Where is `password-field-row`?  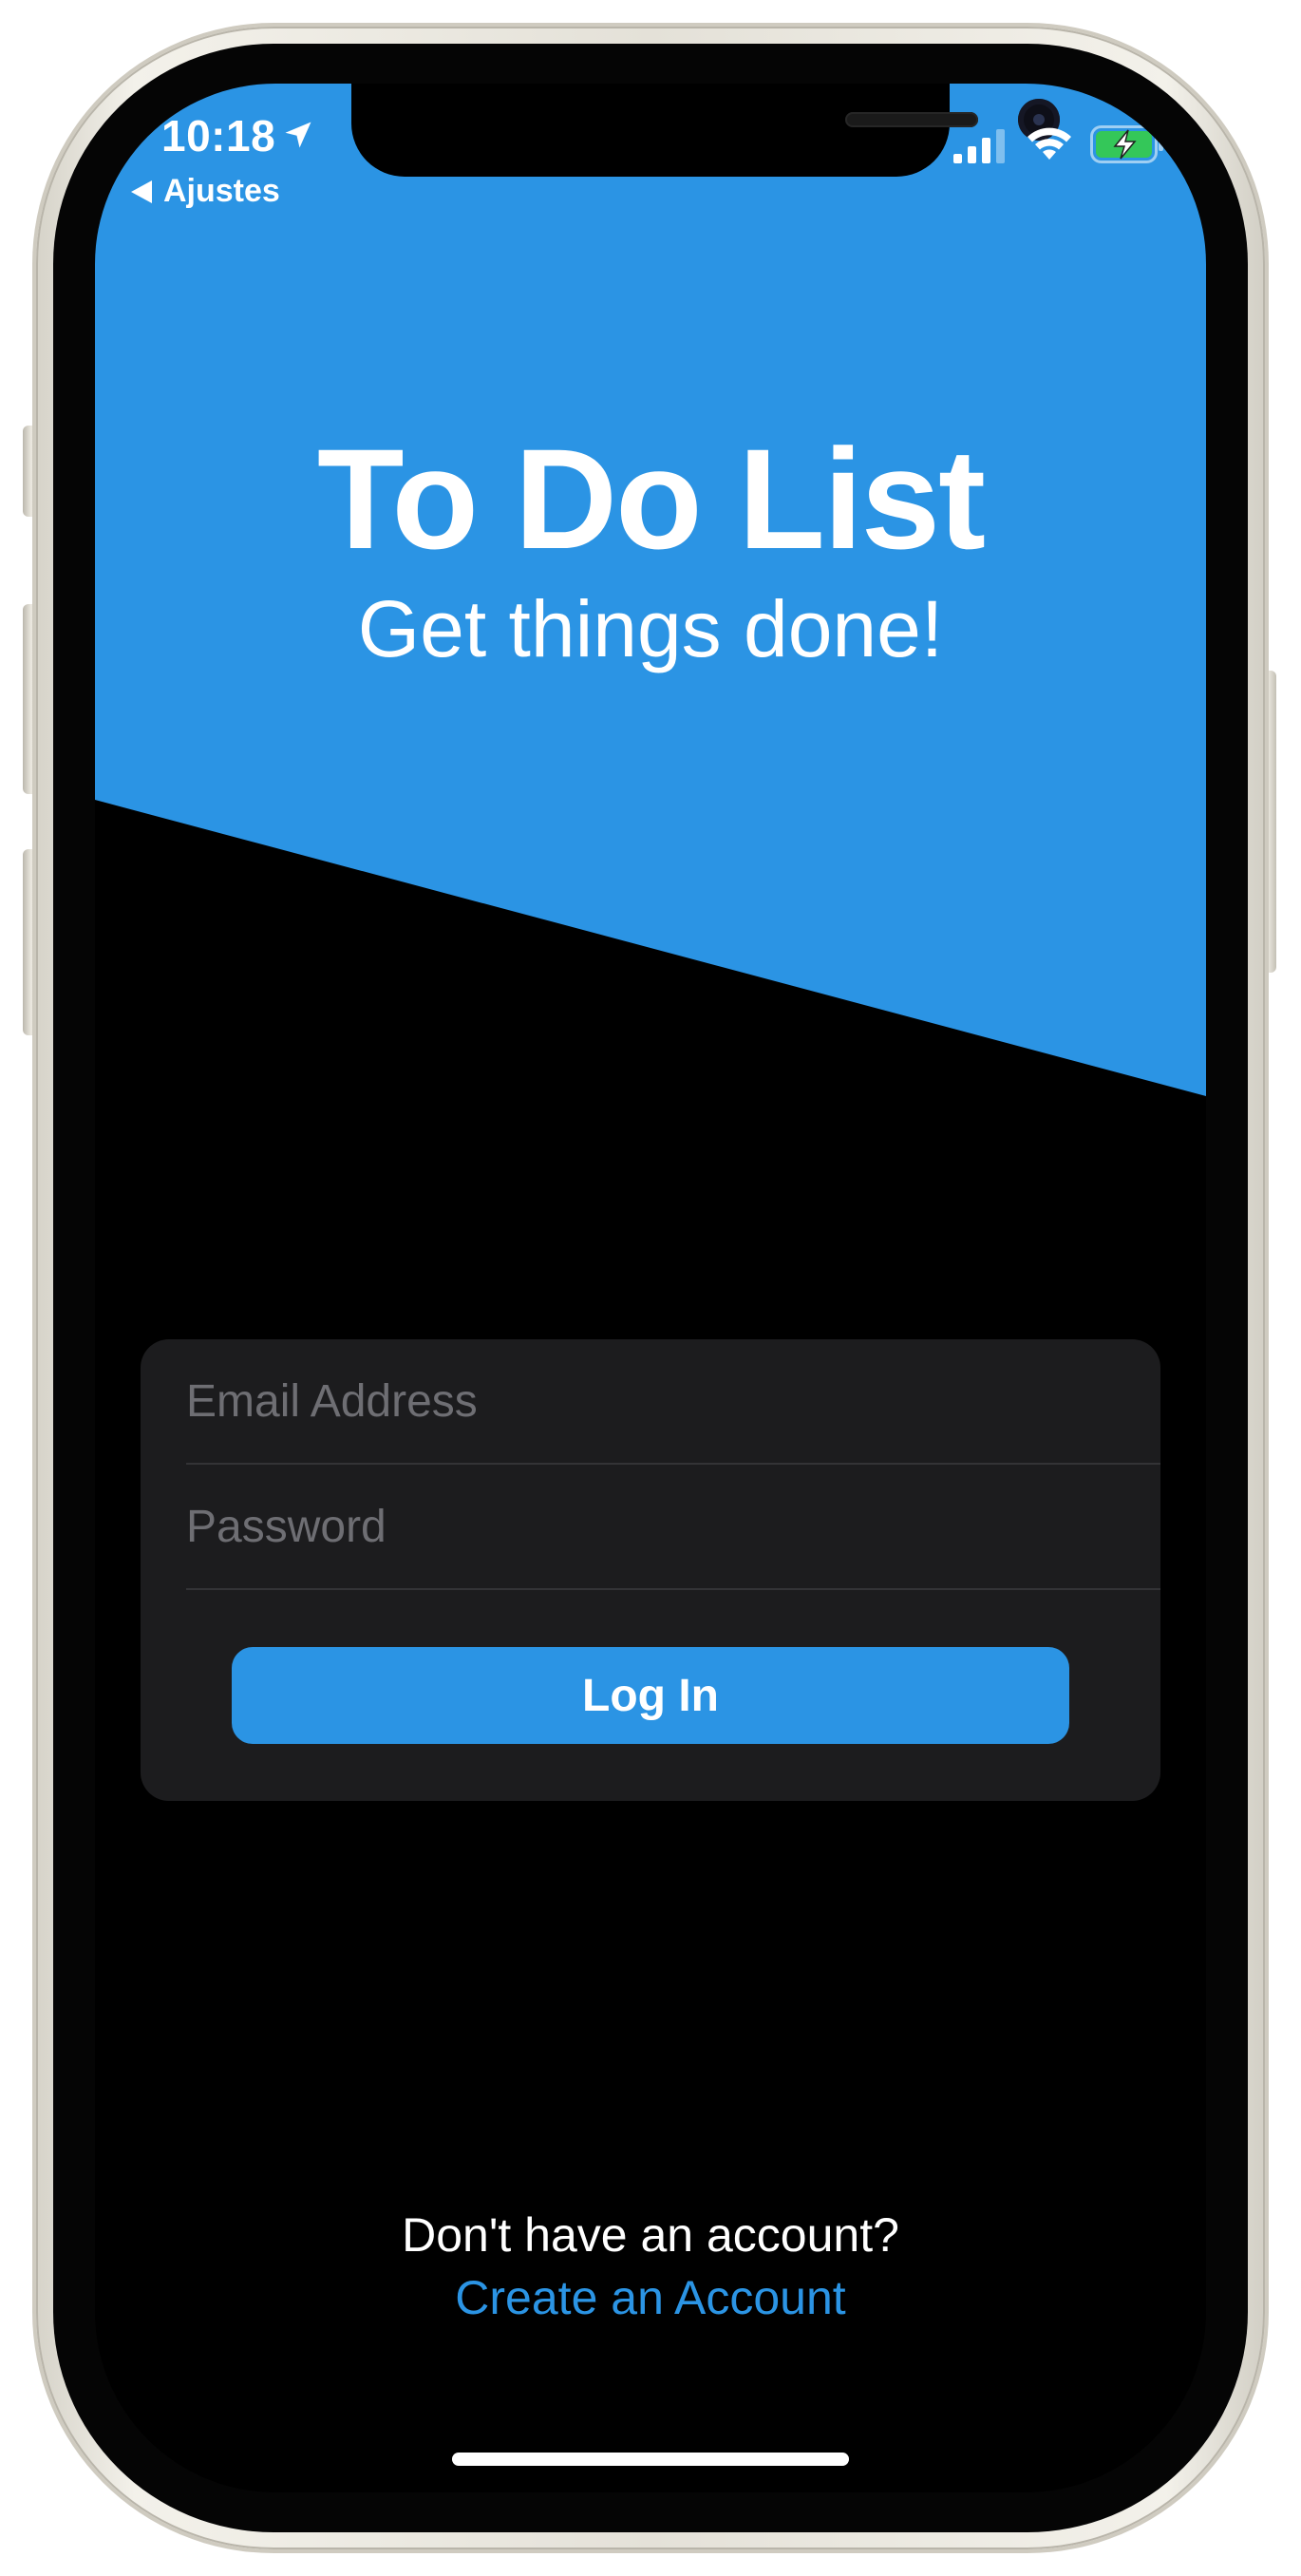
password-field-row is located at coordinates (673, 1527).